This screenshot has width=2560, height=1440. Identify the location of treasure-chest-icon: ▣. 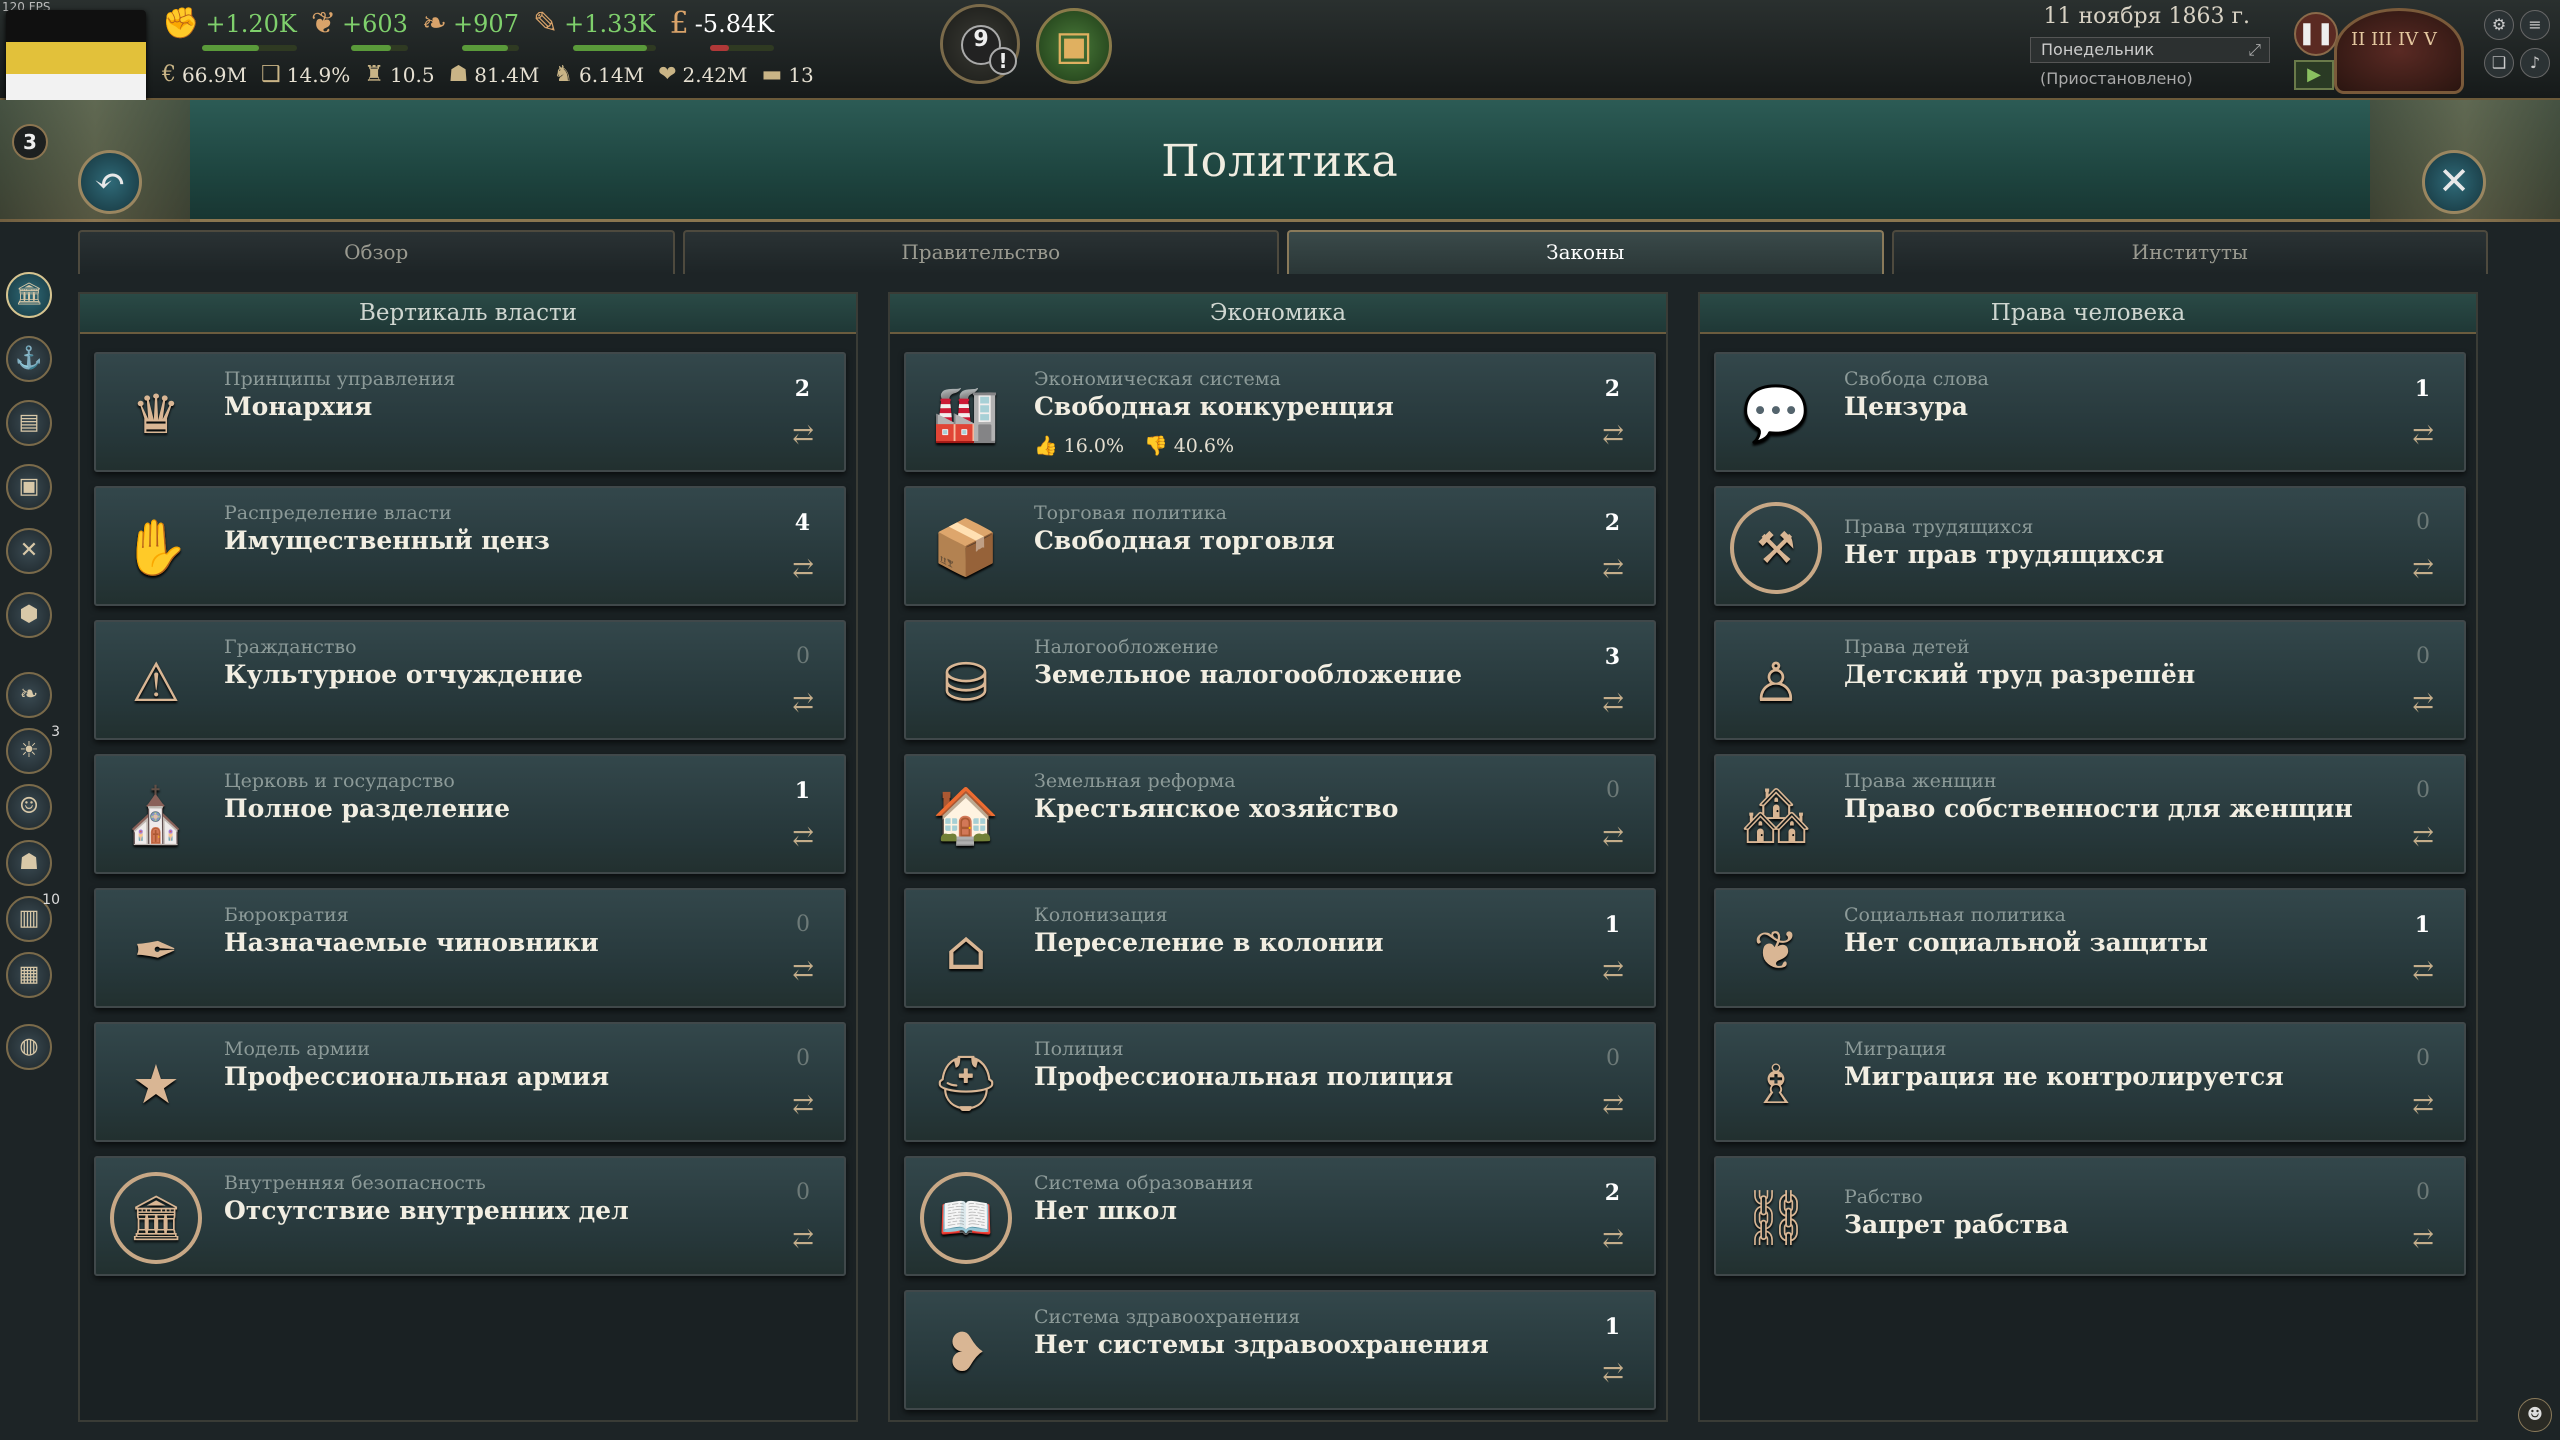
(1074, 46).